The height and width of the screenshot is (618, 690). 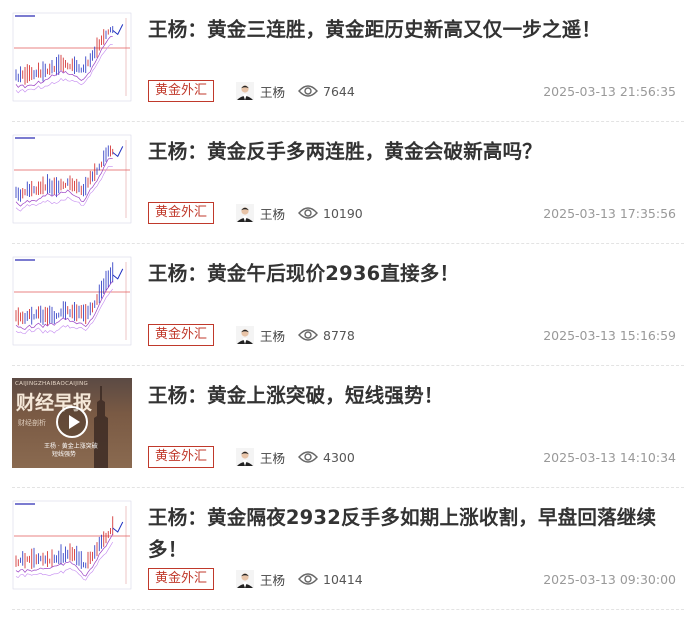 I want to click on publish-time: 2025-03-13 17:35:56, so click(x=609, y=213).